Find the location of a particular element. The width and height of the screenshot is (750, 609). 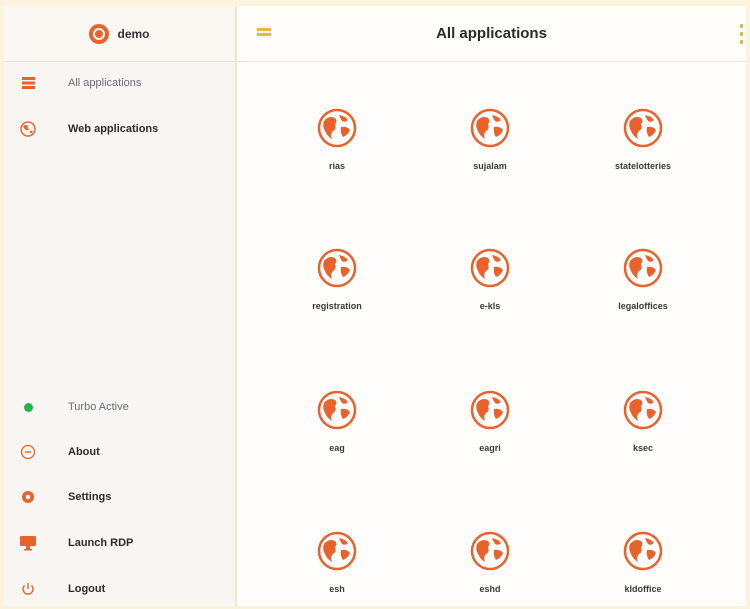

kebab-icon is located at coordinates (741, 34).